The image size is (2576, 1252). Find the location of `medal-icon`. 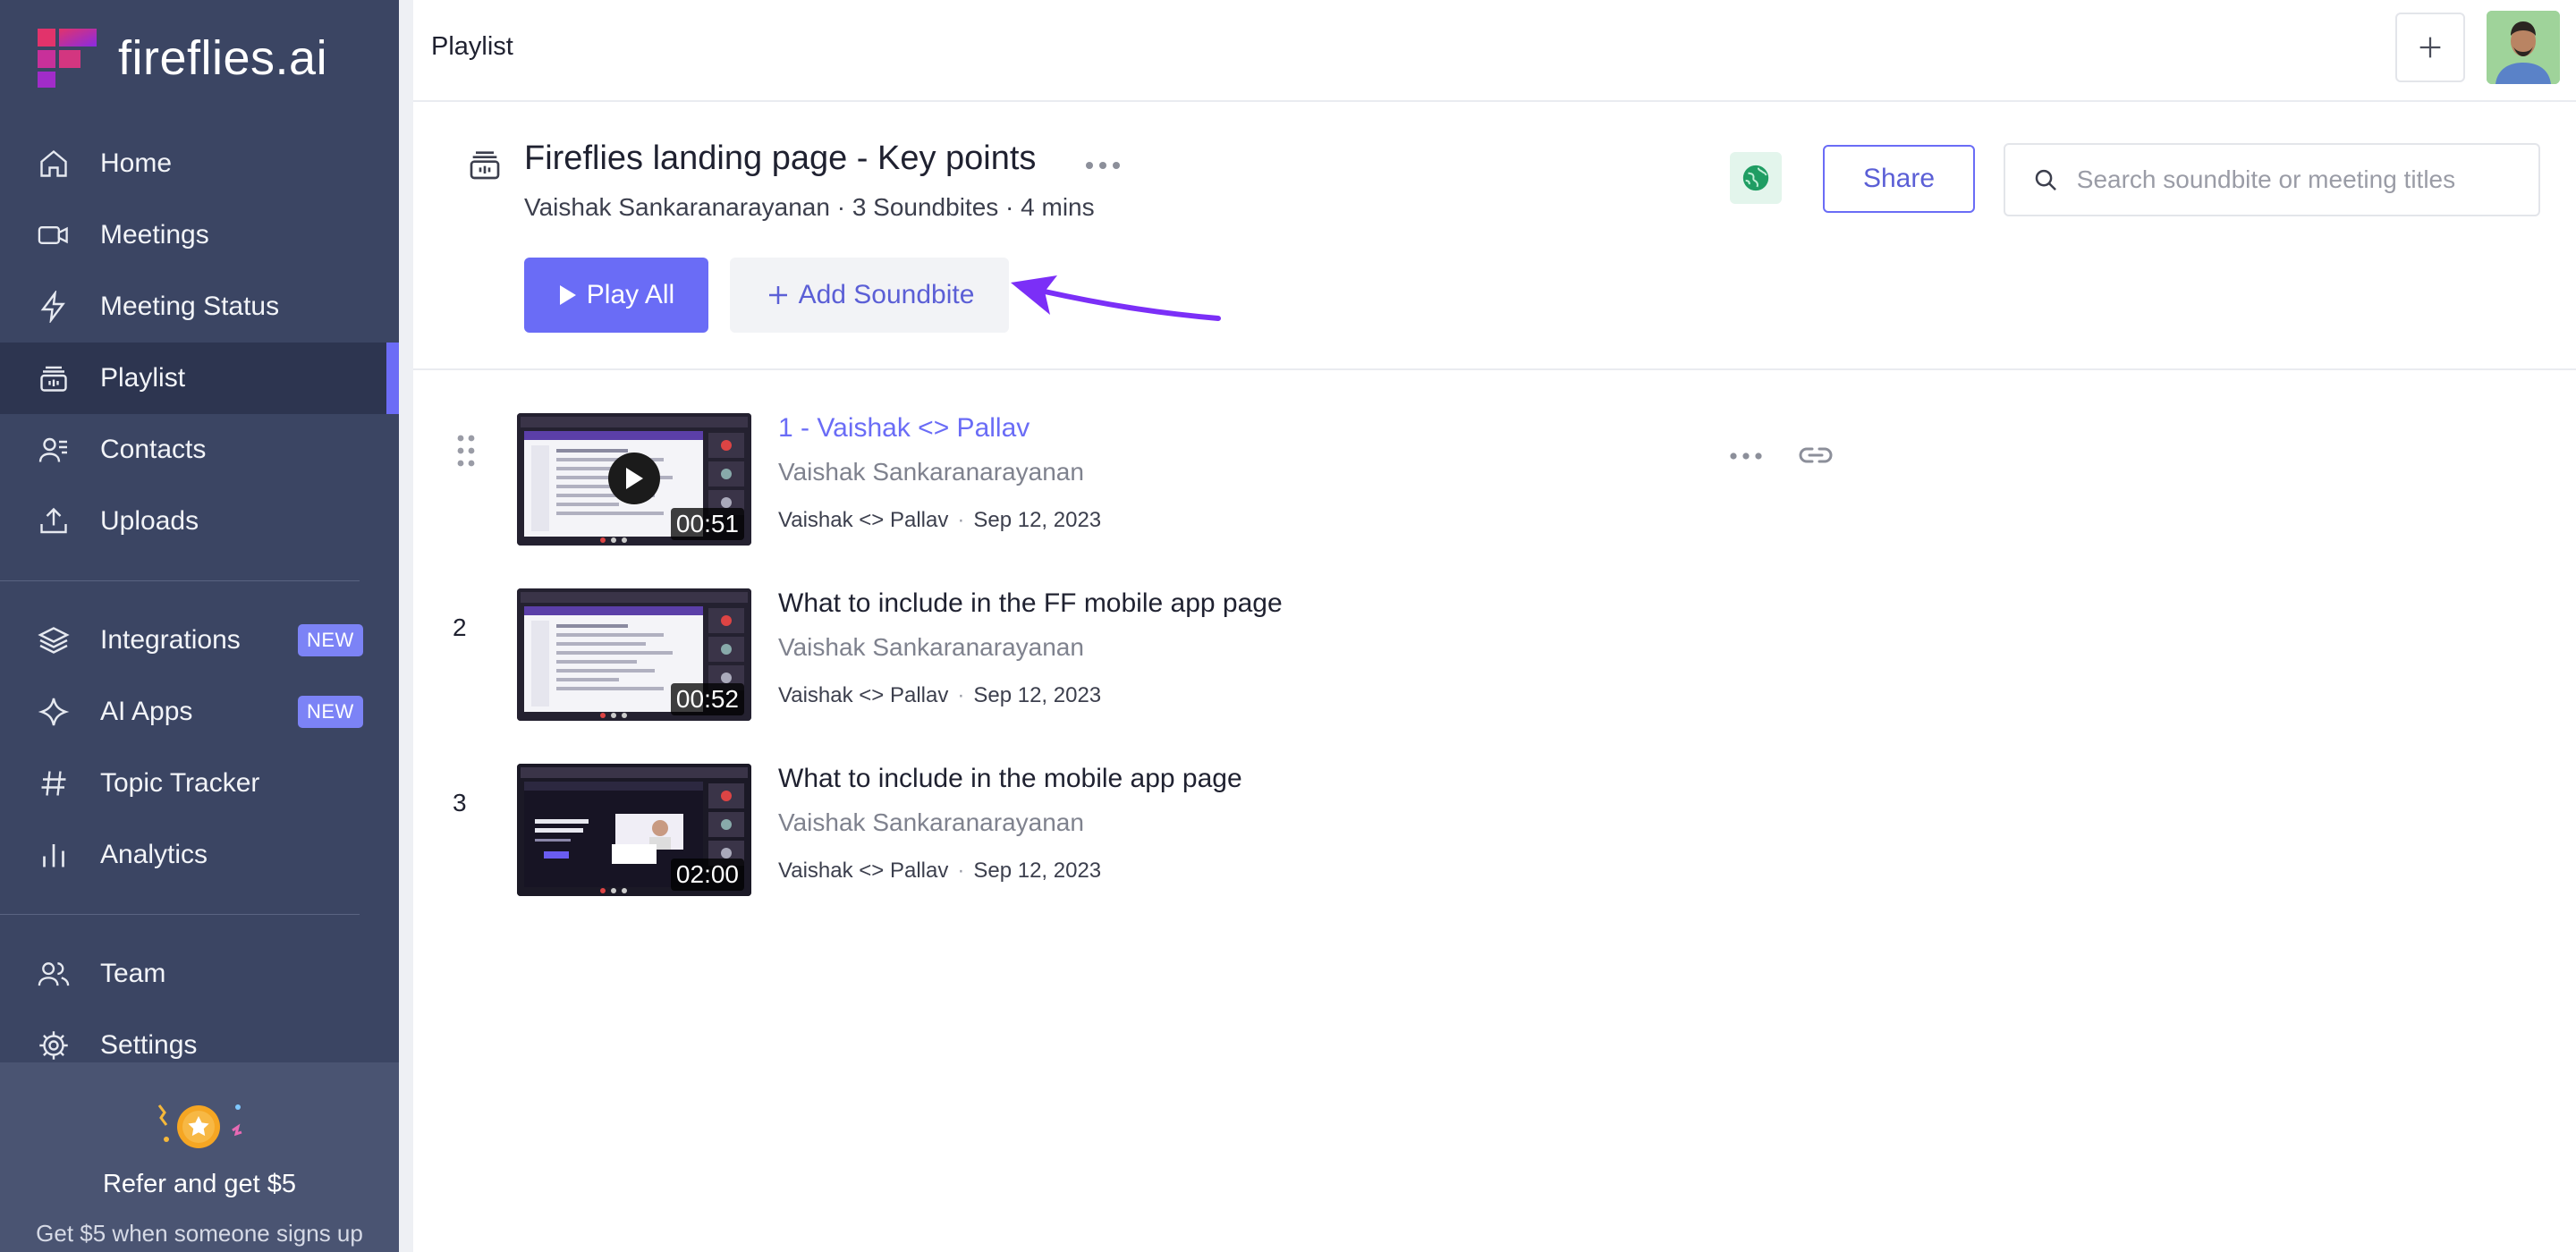

medal-icon is located at coordinates (199, 1126).